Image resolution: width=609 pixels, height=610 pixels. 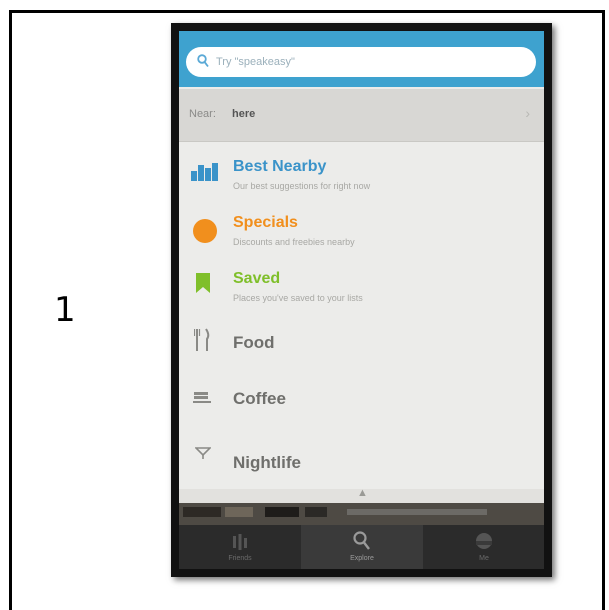 What do you see at coordinates (362, 558) in the screenshot?
I see `tab-label: Explore` at bounding box center [362, 558].